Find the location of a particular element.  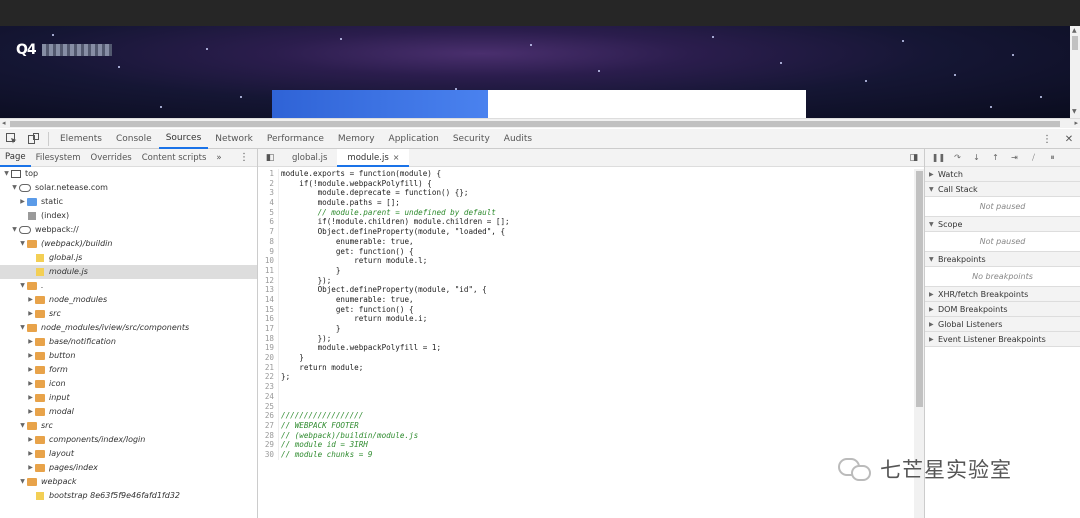

nav-tab-page: Page is located at coordinates (15, 158).